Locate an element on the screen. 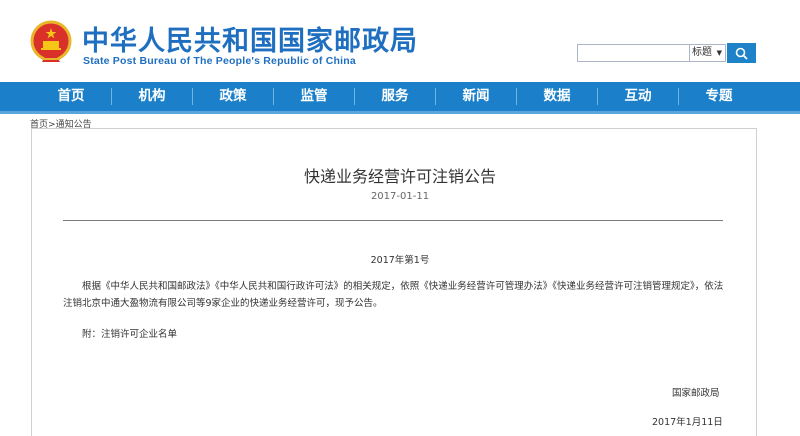  search-button is located at coordinates (741, 53).